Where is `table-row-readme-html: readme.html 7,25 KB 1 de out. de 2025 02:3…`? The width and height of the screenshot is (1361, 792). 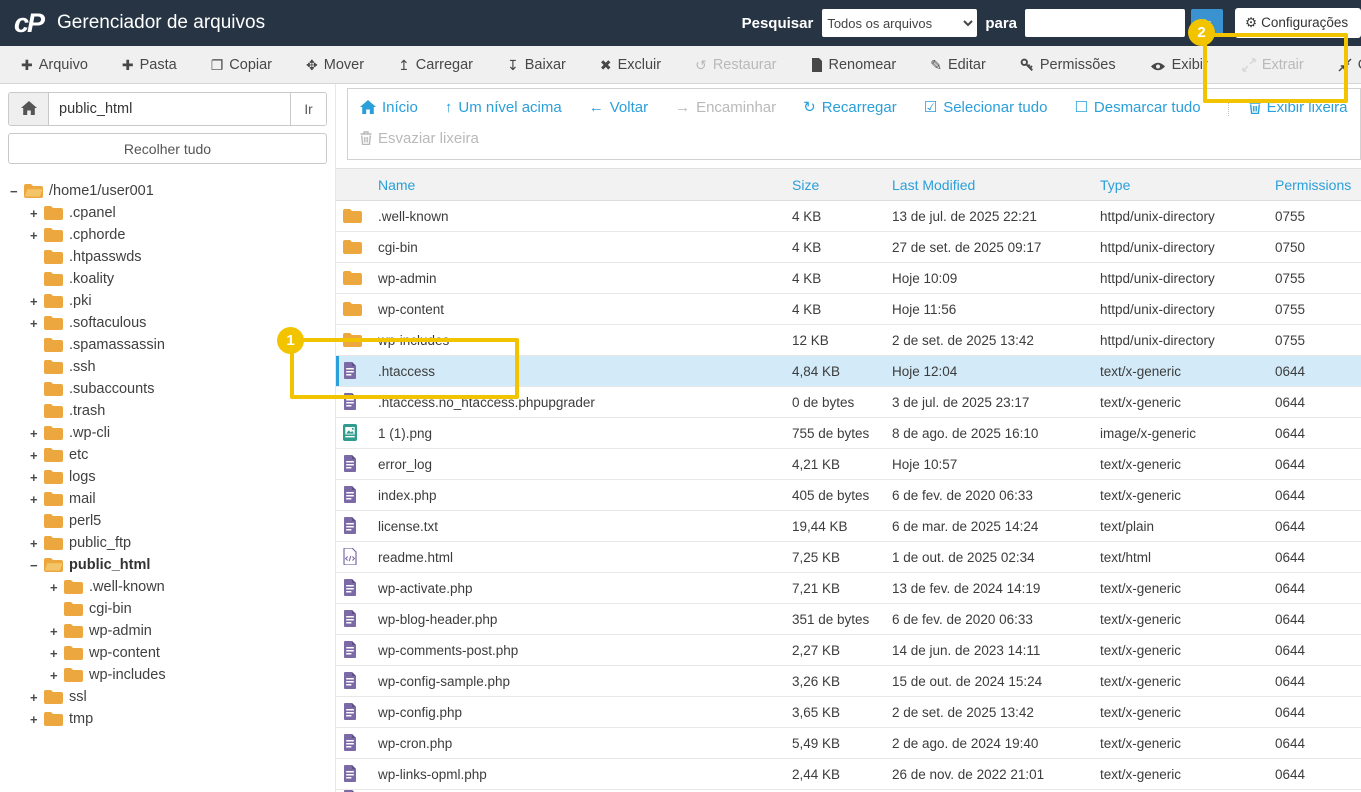
table-row-readme-html: readme.html 7,25 KB 1 de out. de 2025 02:3… is located at coordinates (848, 557).